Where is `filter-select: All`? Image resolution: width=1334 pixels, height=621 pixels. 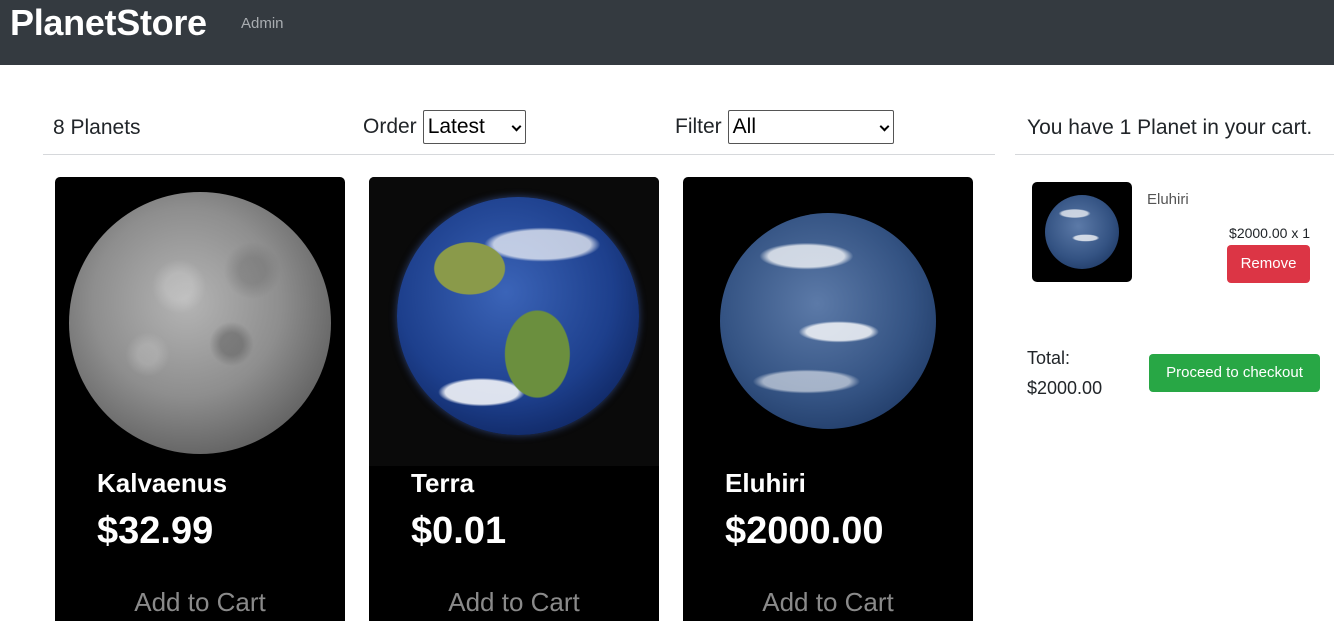 filter-select: All is located at coordinates (810, 127).